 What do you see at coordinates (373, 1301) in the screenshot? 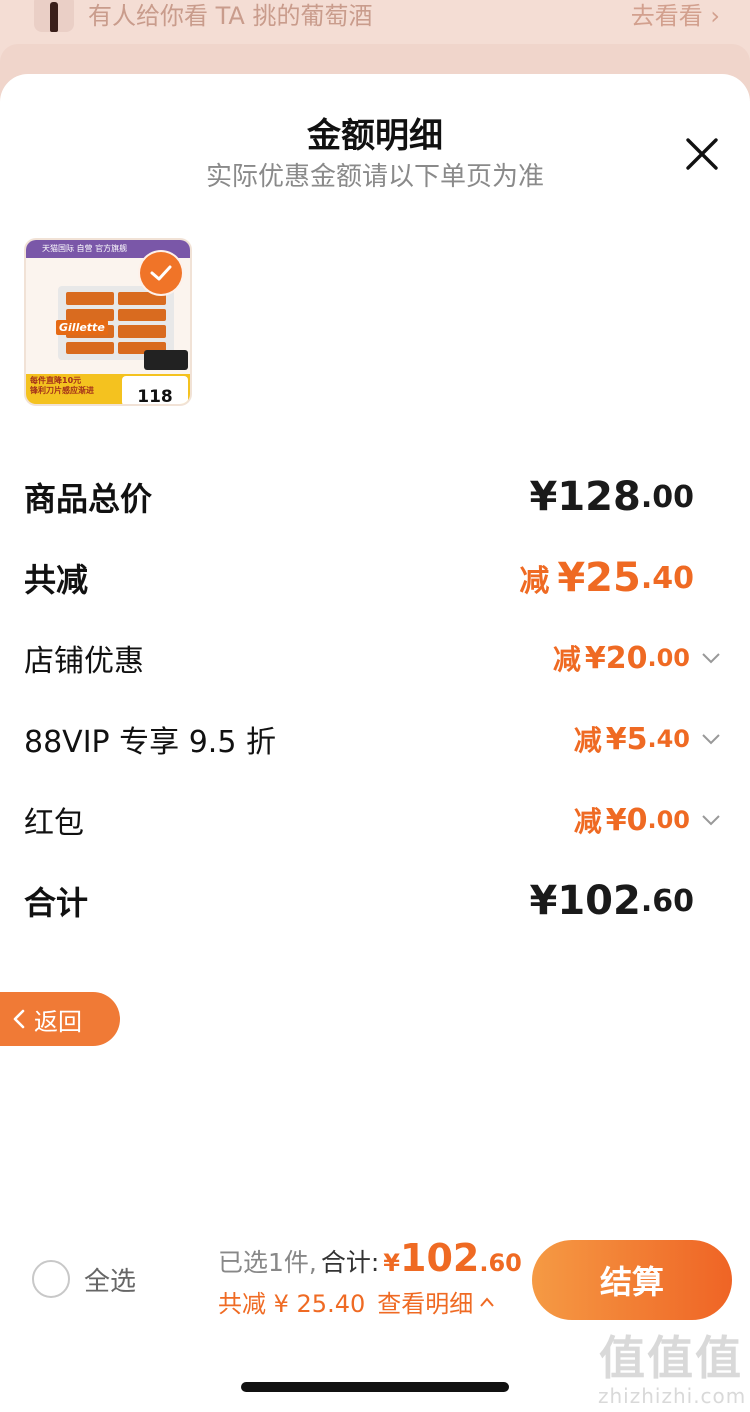
I see `summary-discount-line: 共减 ¥ 25.40 查看明细` at bounding box center [373, 1301].